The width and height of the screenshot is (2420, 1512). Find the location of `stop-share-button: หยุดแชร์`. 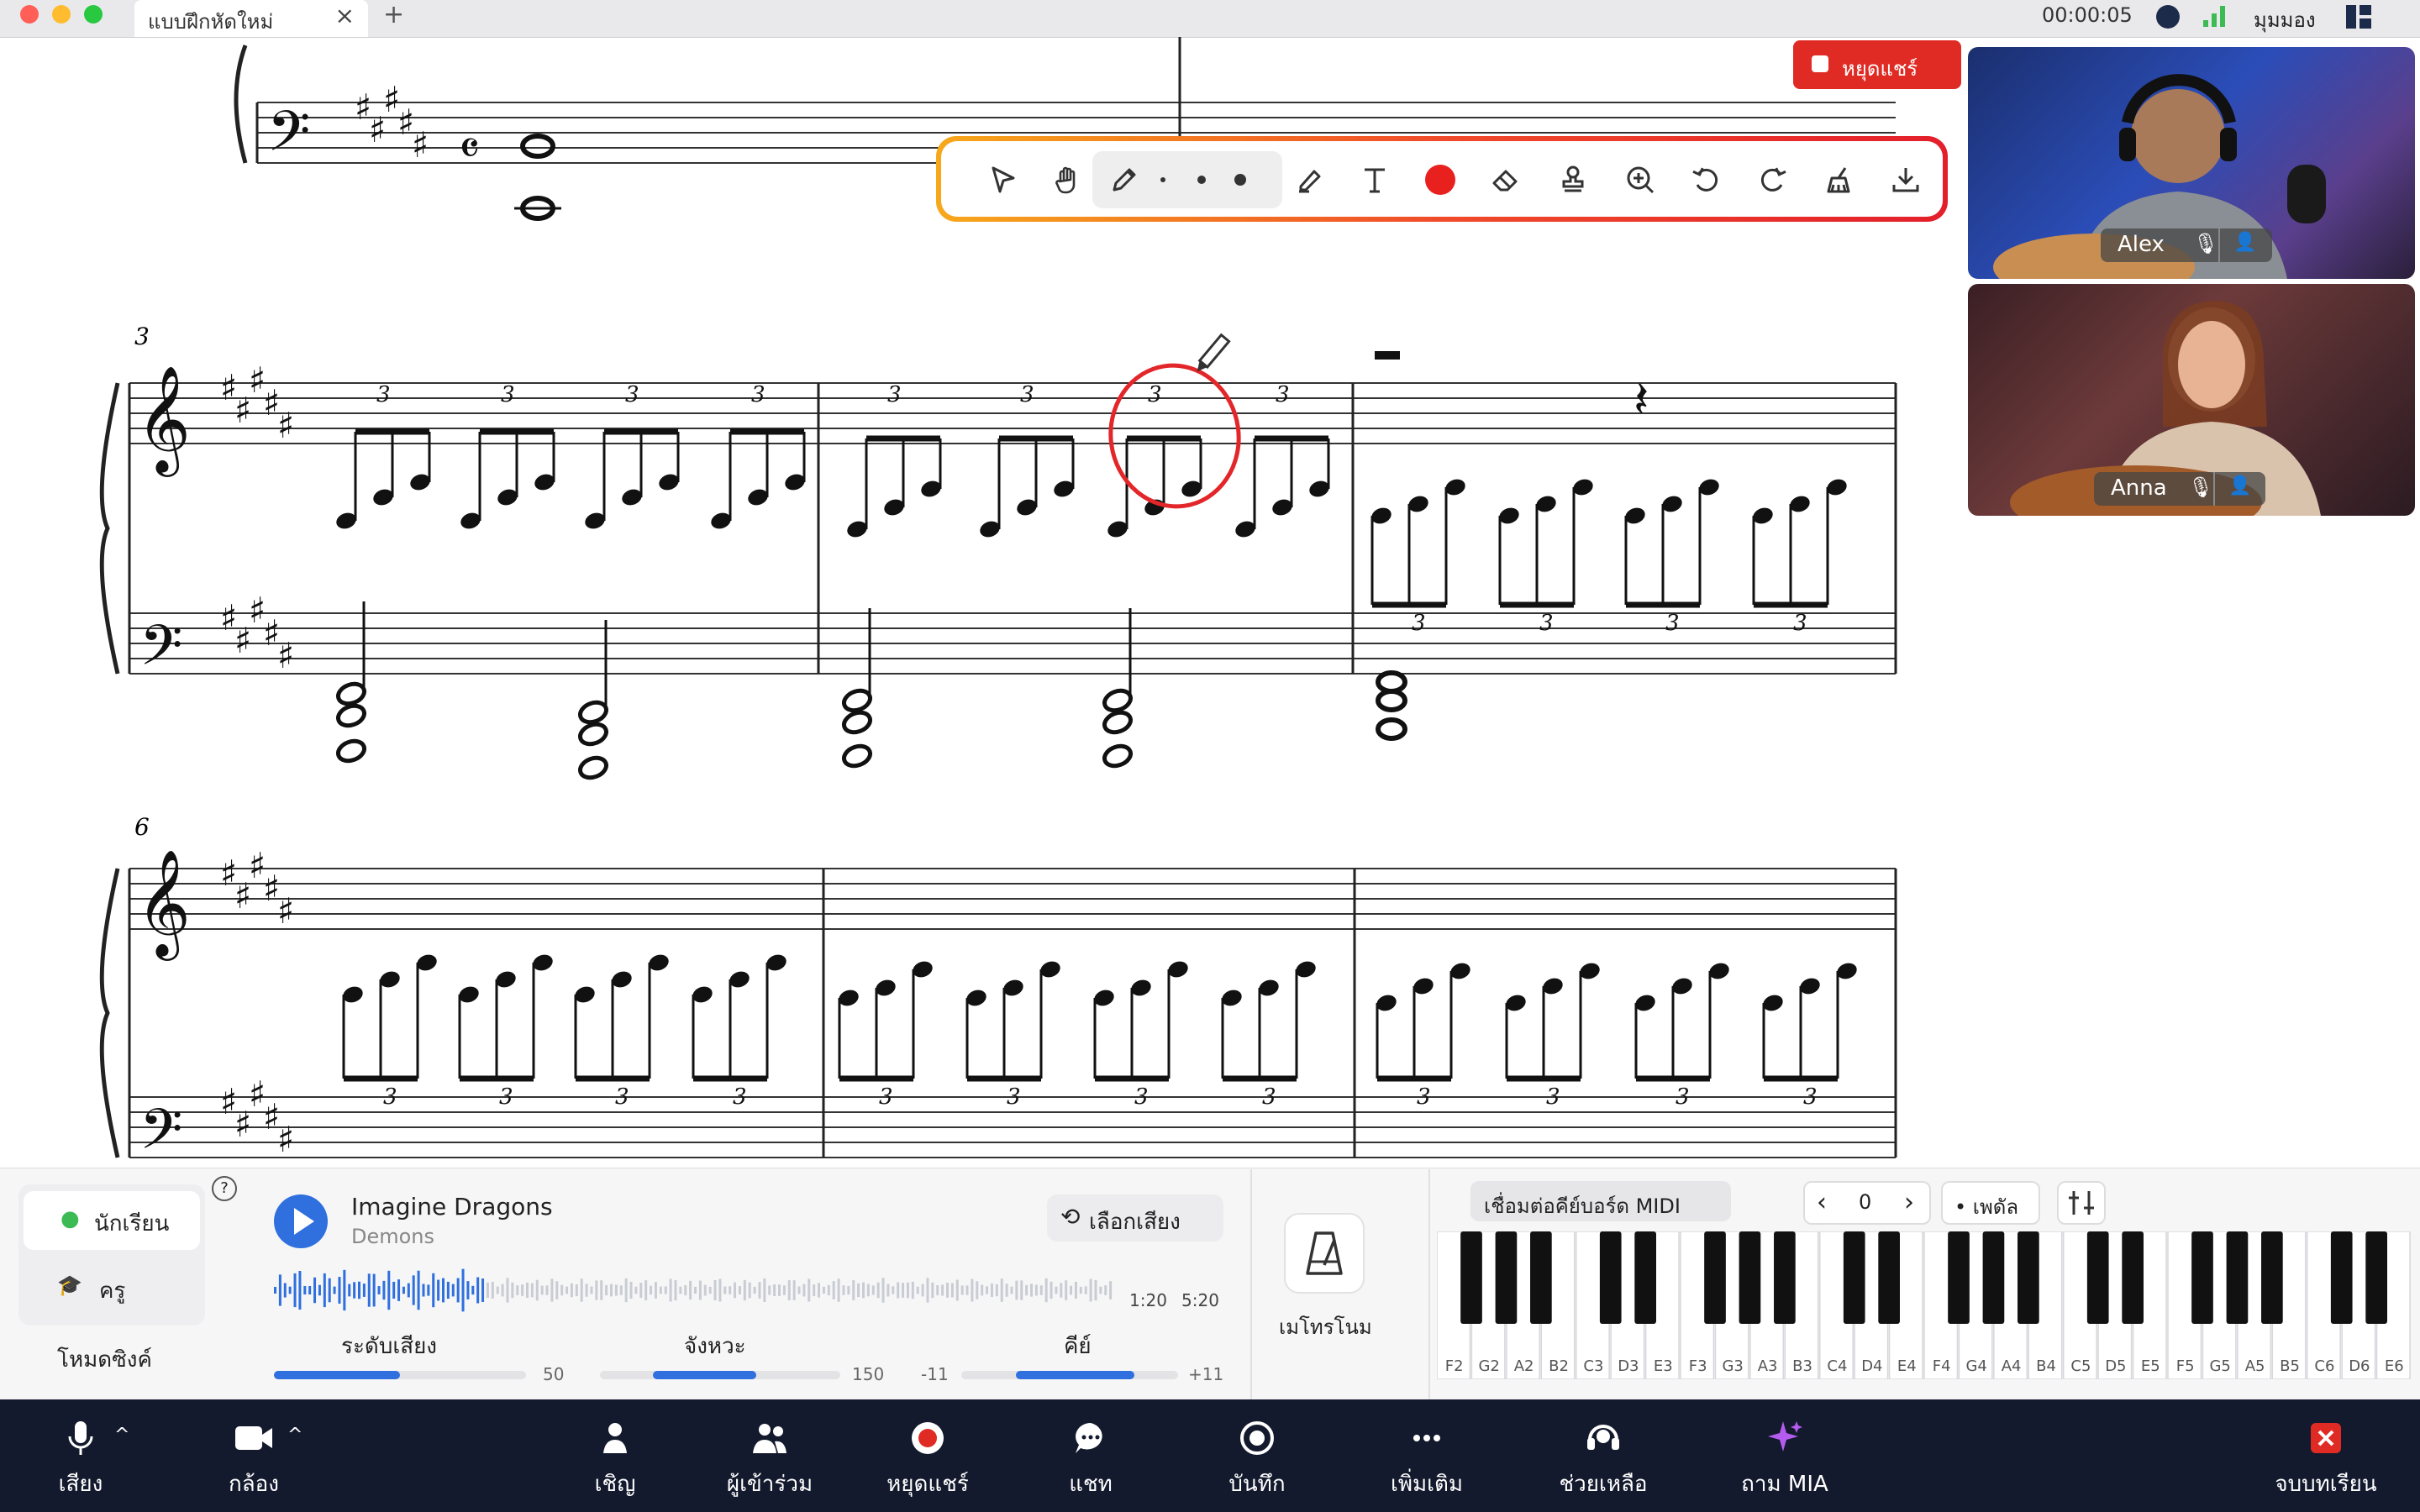

stop-share-button: หยุดแชร์ is located at coordinates (1877, 64).